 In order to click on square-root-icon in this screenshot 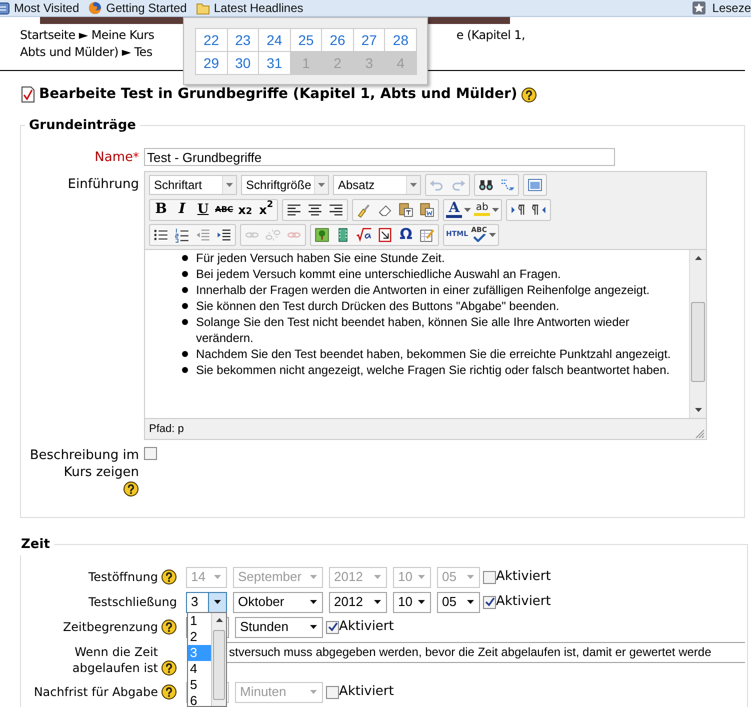, I will do `click(364, 234)`.